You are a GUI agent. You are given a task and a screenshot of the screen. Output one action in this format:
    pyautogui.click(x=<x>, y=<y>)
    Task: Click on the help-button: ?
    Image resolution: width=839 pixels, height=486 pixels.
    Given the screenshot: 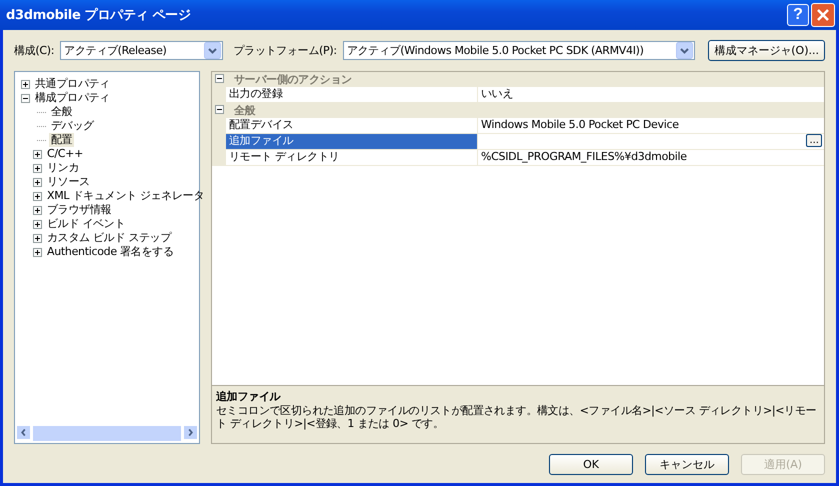 What is the action you would take?
    pyautogui.click(x=798, y=15)
    